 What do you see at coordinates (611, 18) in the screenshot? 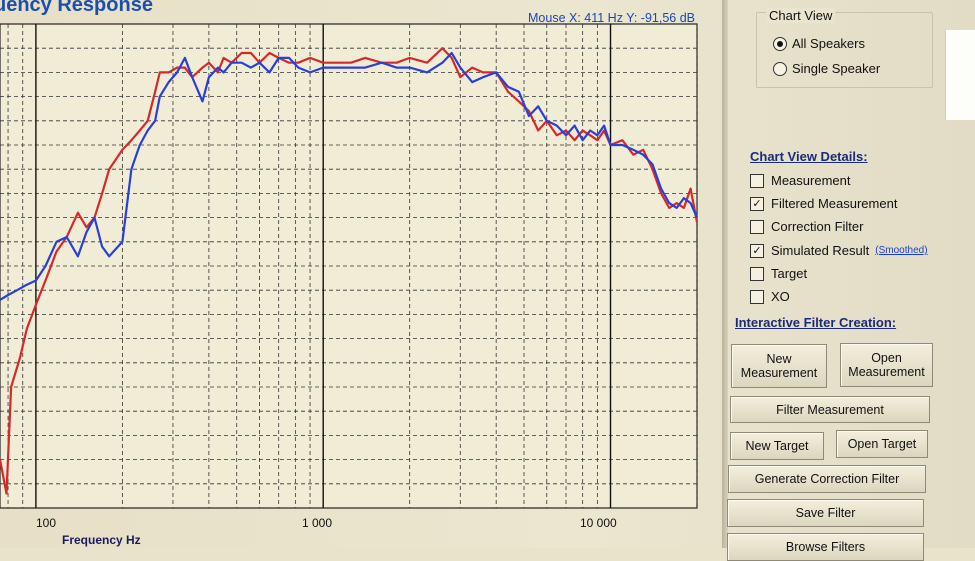
I see `mouse-readout: Mouse X: 411 Hz Y: -91,56 dB` at bounding box center [611, 18].